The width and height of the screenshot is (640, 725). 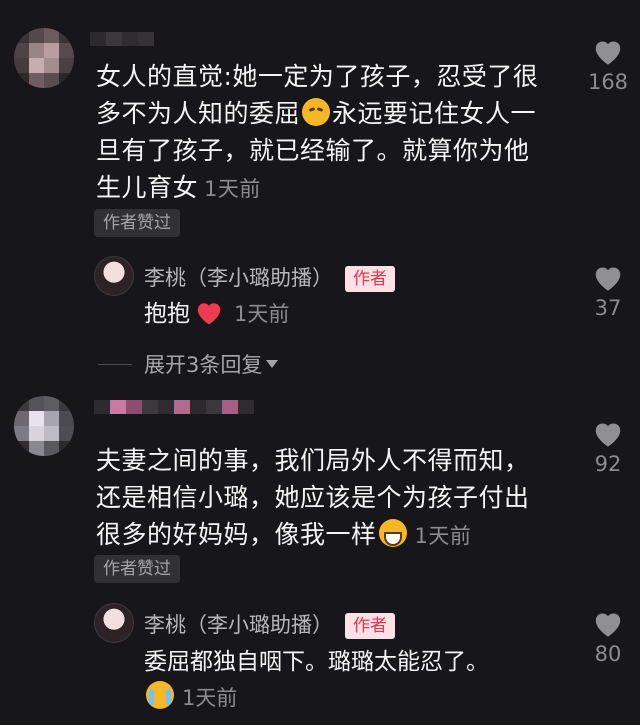 I want to click on comment-line: 多不为人知的委屈 永远要记住女人一, so click(x=336, y=113).